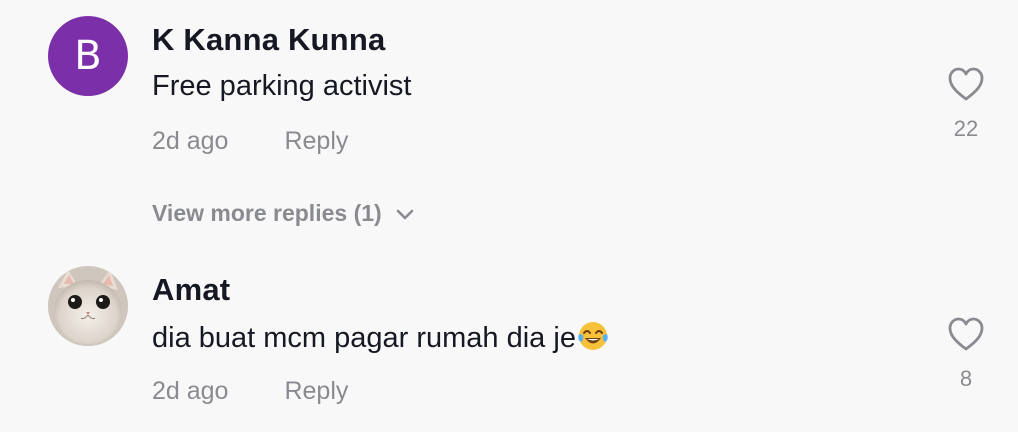 The height and width of the screenshot is (432, 1018). I want to click on avatar-letter: B, so click(88, 56).